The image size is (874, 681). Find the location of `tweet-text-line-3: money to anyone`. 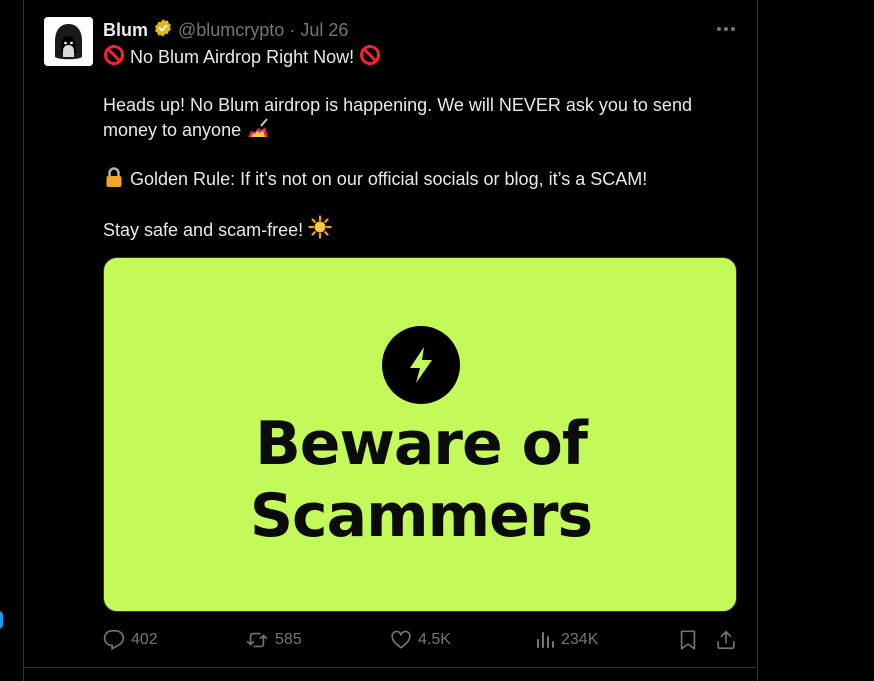

tweet-text-line-3: money to anyone is located at coordinates (186, 131).